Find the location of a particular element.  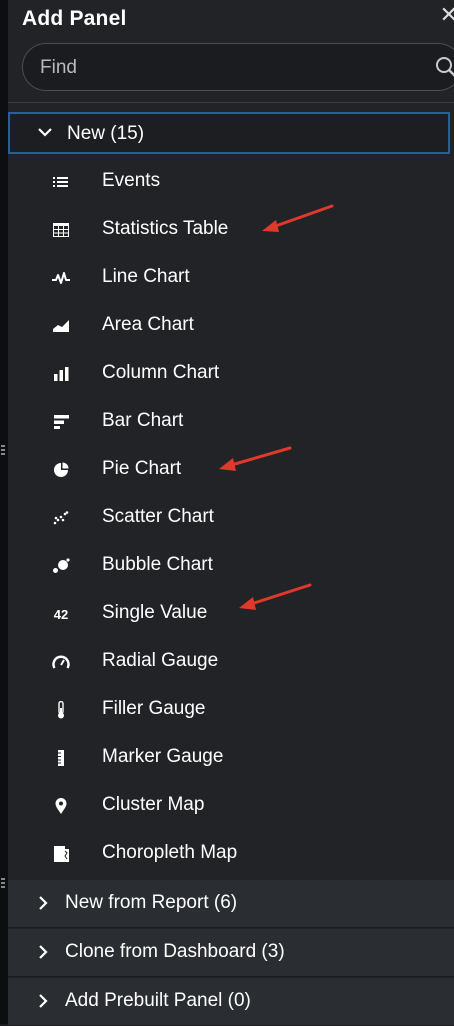

bar-chart-icon is located at coordinates (61, 422).